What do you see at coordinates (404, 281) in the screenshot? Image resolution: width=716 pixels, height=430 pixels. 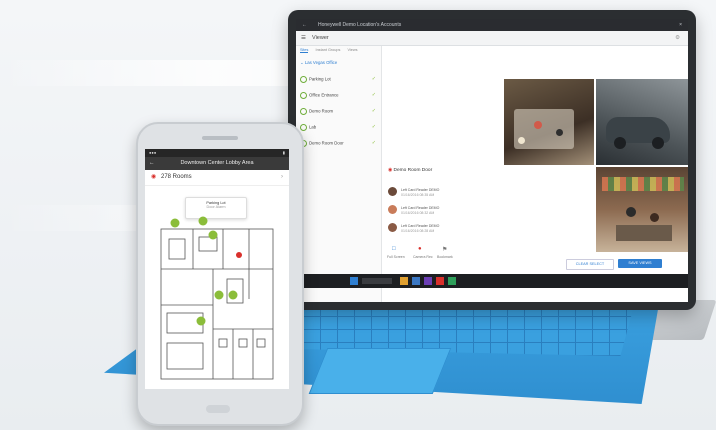 I see `folder-icon` at bounding box center [404, 281].